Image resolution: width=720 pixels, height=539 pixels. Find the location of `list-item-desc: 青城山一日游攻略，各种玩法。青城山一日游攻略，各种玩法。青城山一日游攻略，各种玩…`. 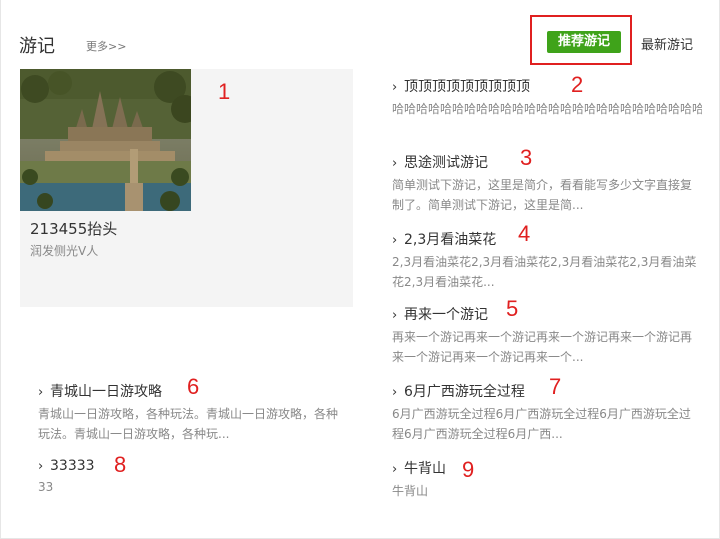

list-item-desc: 青城山一日游攻略，各种玩法。青城山一日游攻略，各种玩法。青城山一日游攻略，各种玩… is located at coordinates (188, 424).